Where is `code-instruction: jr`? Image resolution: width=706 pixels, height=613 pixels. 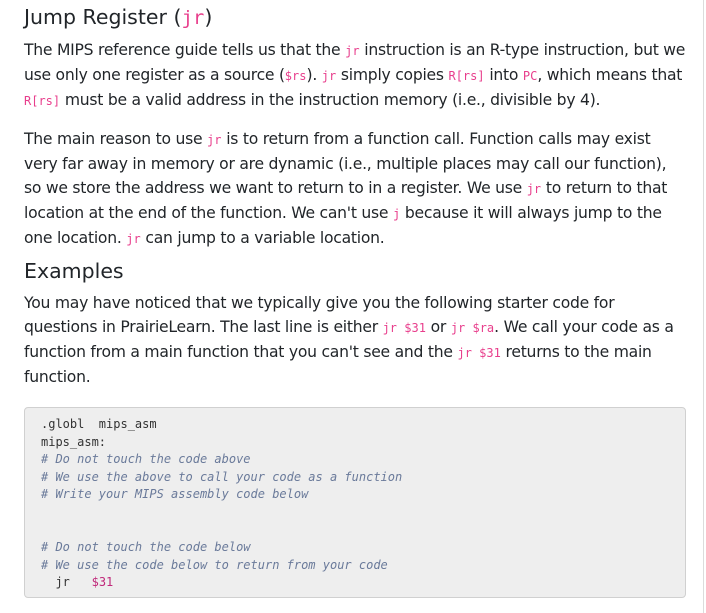 code-instruction: jr is located at coordinates (55, 582).